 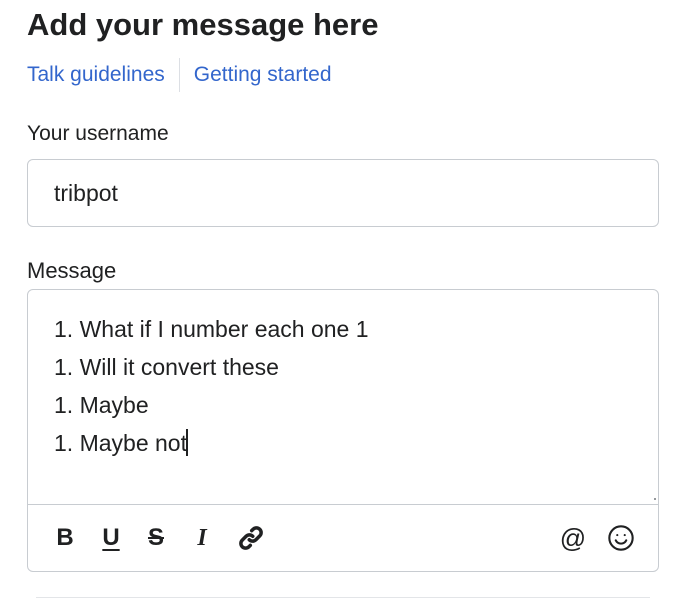 I want to click on italic-icon: I, so click(x=202, y=538).